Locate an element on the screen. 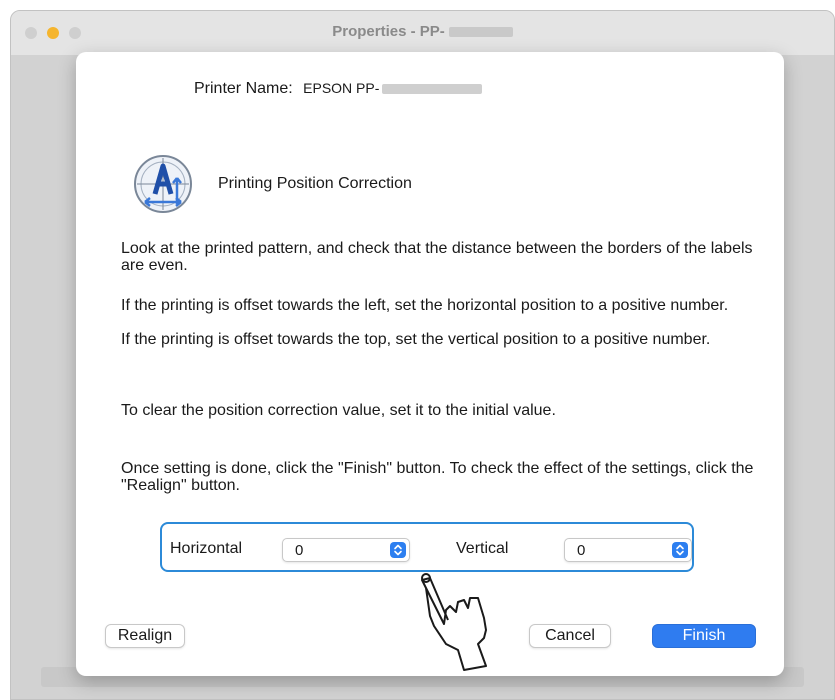  realign-button: Realign is located at coordinates (145, 636).